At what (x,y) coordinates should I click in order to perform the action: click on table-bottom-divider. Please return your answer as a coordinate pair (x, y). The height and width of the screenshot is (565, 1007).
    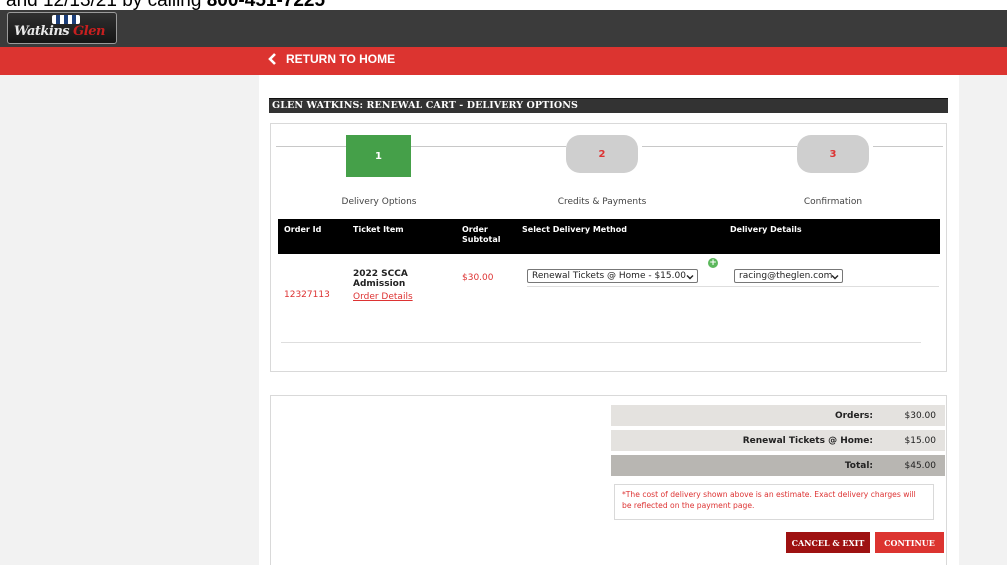
    Looking at the image, I should click on (601, 342).